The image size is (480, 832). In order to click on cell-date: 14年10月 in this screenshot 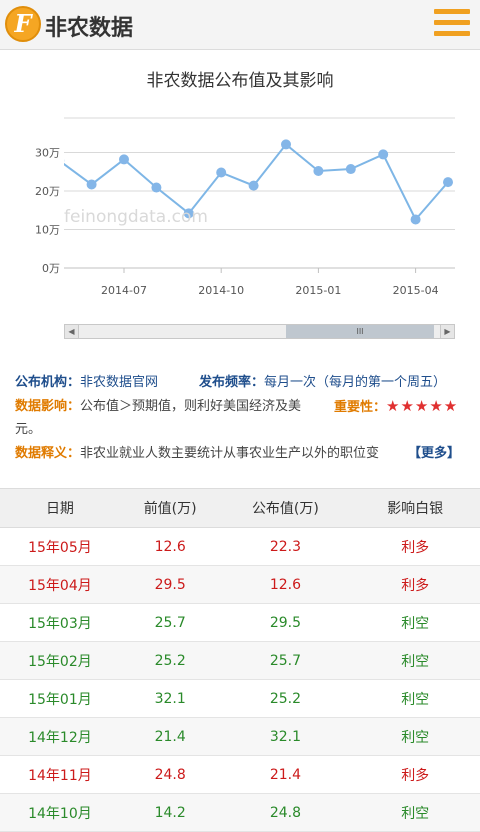, I will do `click(60, 812)`.